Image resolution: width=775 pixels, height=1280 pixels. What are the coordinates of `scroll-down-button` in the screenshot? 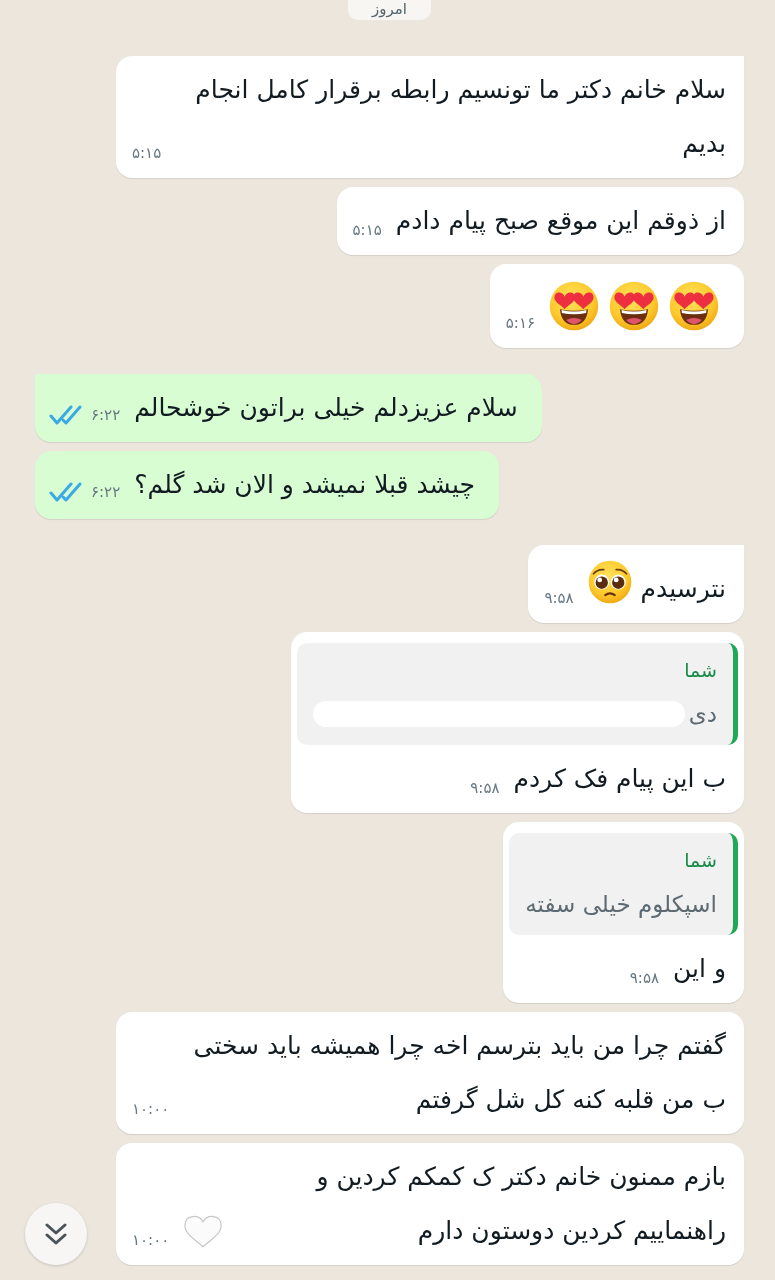 It's located at (56, 1234).